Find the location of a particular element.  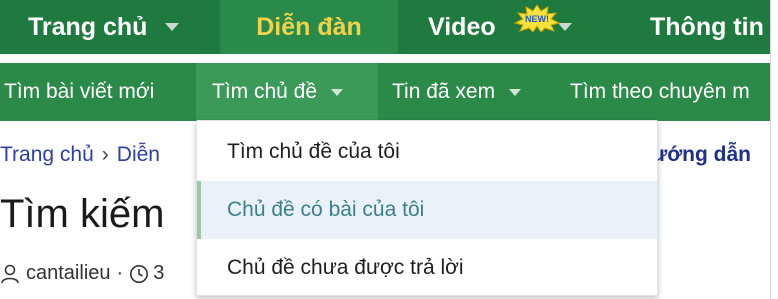

tab-video-label: Video is located at coordinates (462, 26).